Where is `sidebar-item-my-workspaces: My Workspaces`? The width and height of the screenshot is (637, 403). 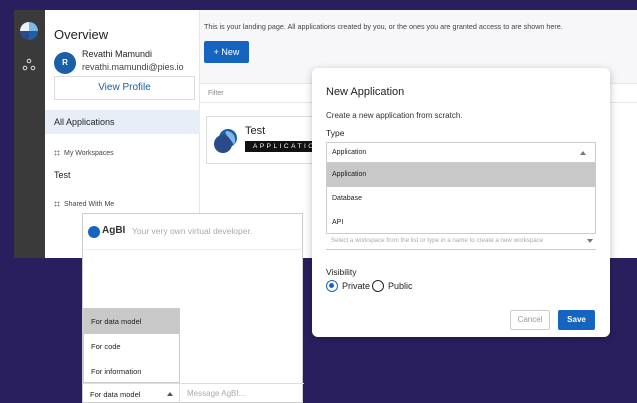 sidebar-item-my-workspaces: My Workspaces is located at coordinates (122, 154).